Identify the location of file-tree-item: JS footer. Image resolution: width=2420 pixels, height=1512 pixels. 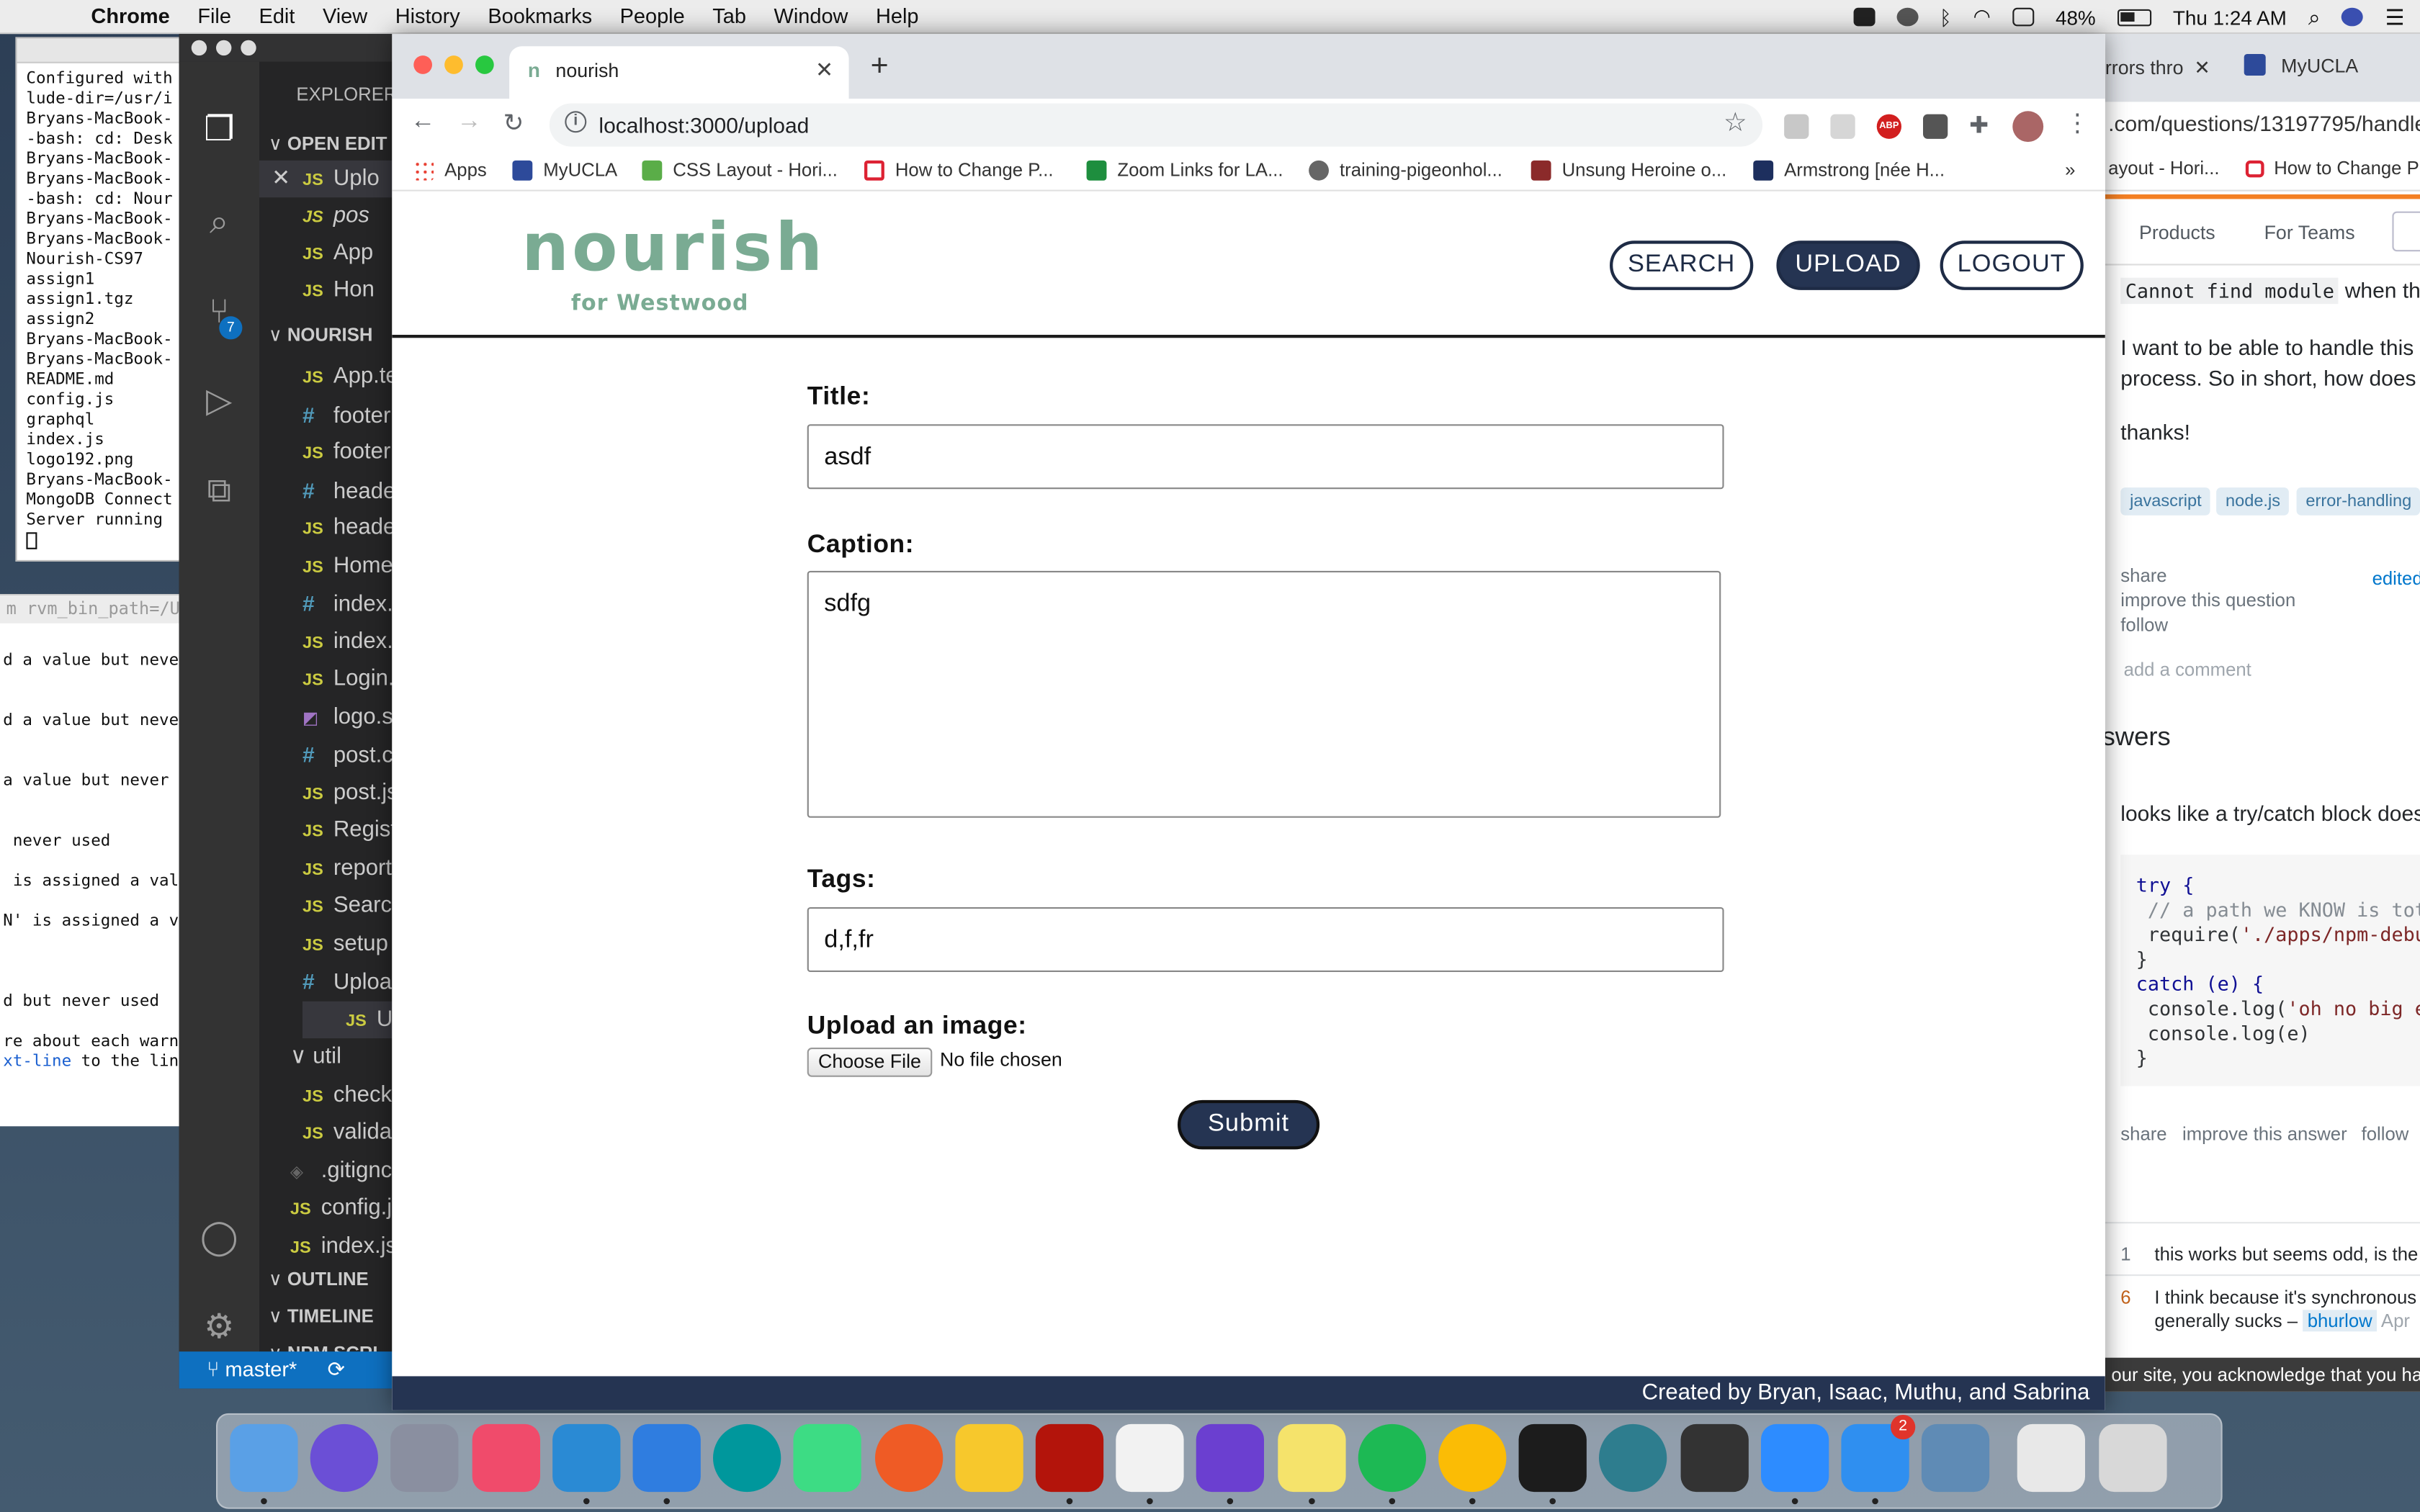
(346, 451).